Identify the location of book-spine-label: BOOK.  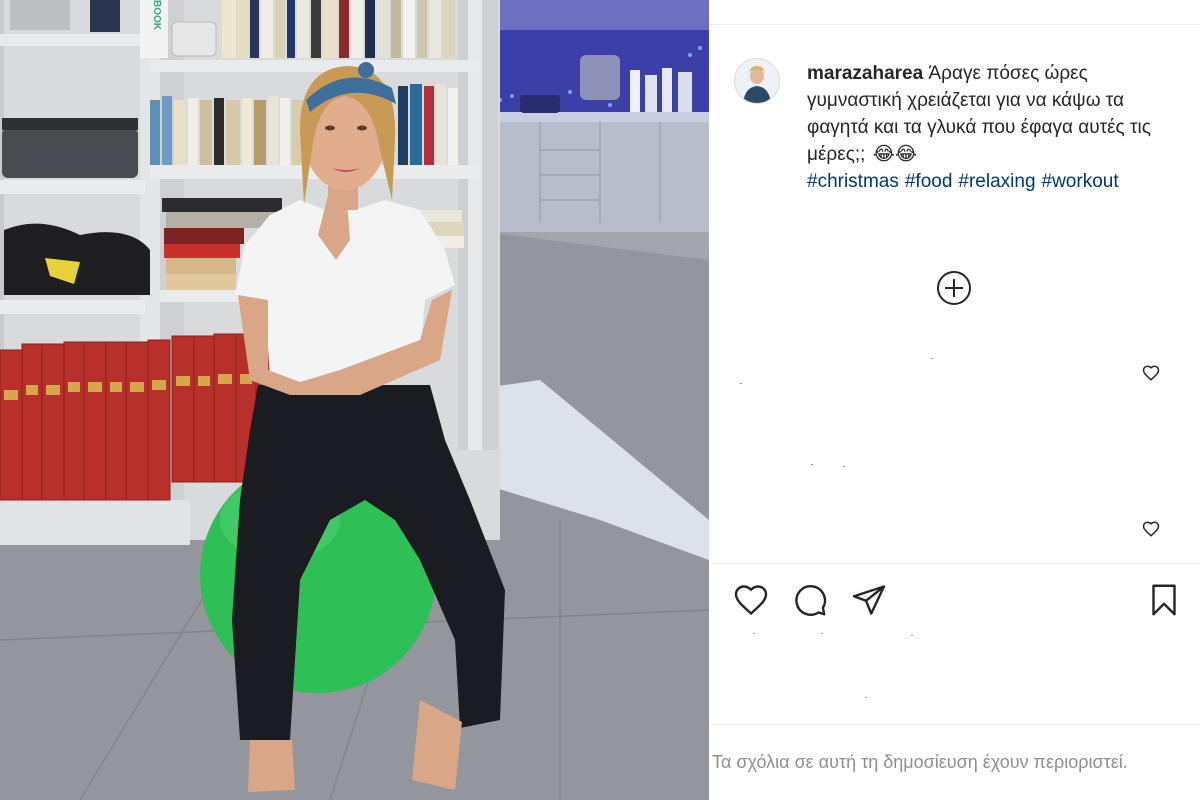
(156, 15).